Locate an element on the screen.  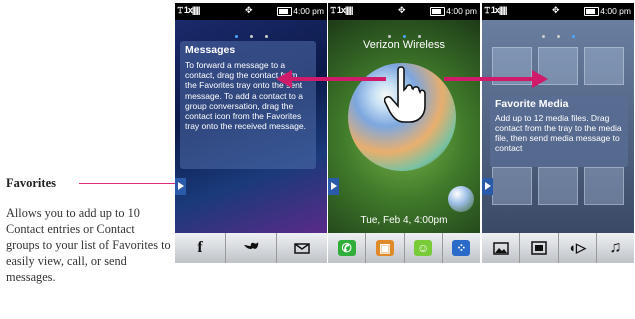
envelope-icon is located at coordinates (301, 248).